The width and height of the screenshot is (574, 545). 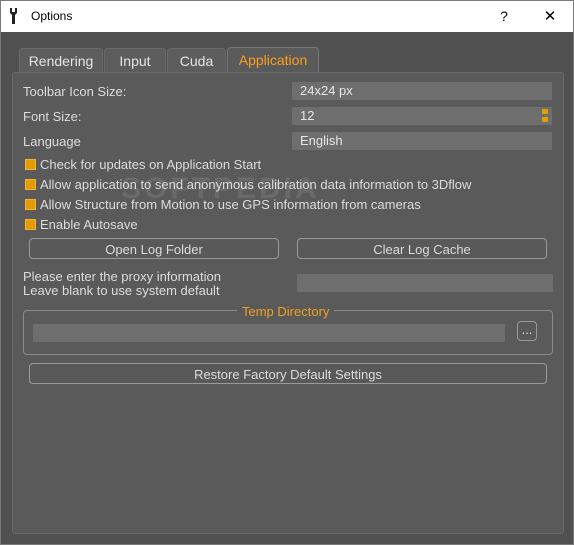 What do you see at coordinates (30, 224) in the screenshot?
I see `enable-autosave-checkbox` at bounding box center [30, 224].